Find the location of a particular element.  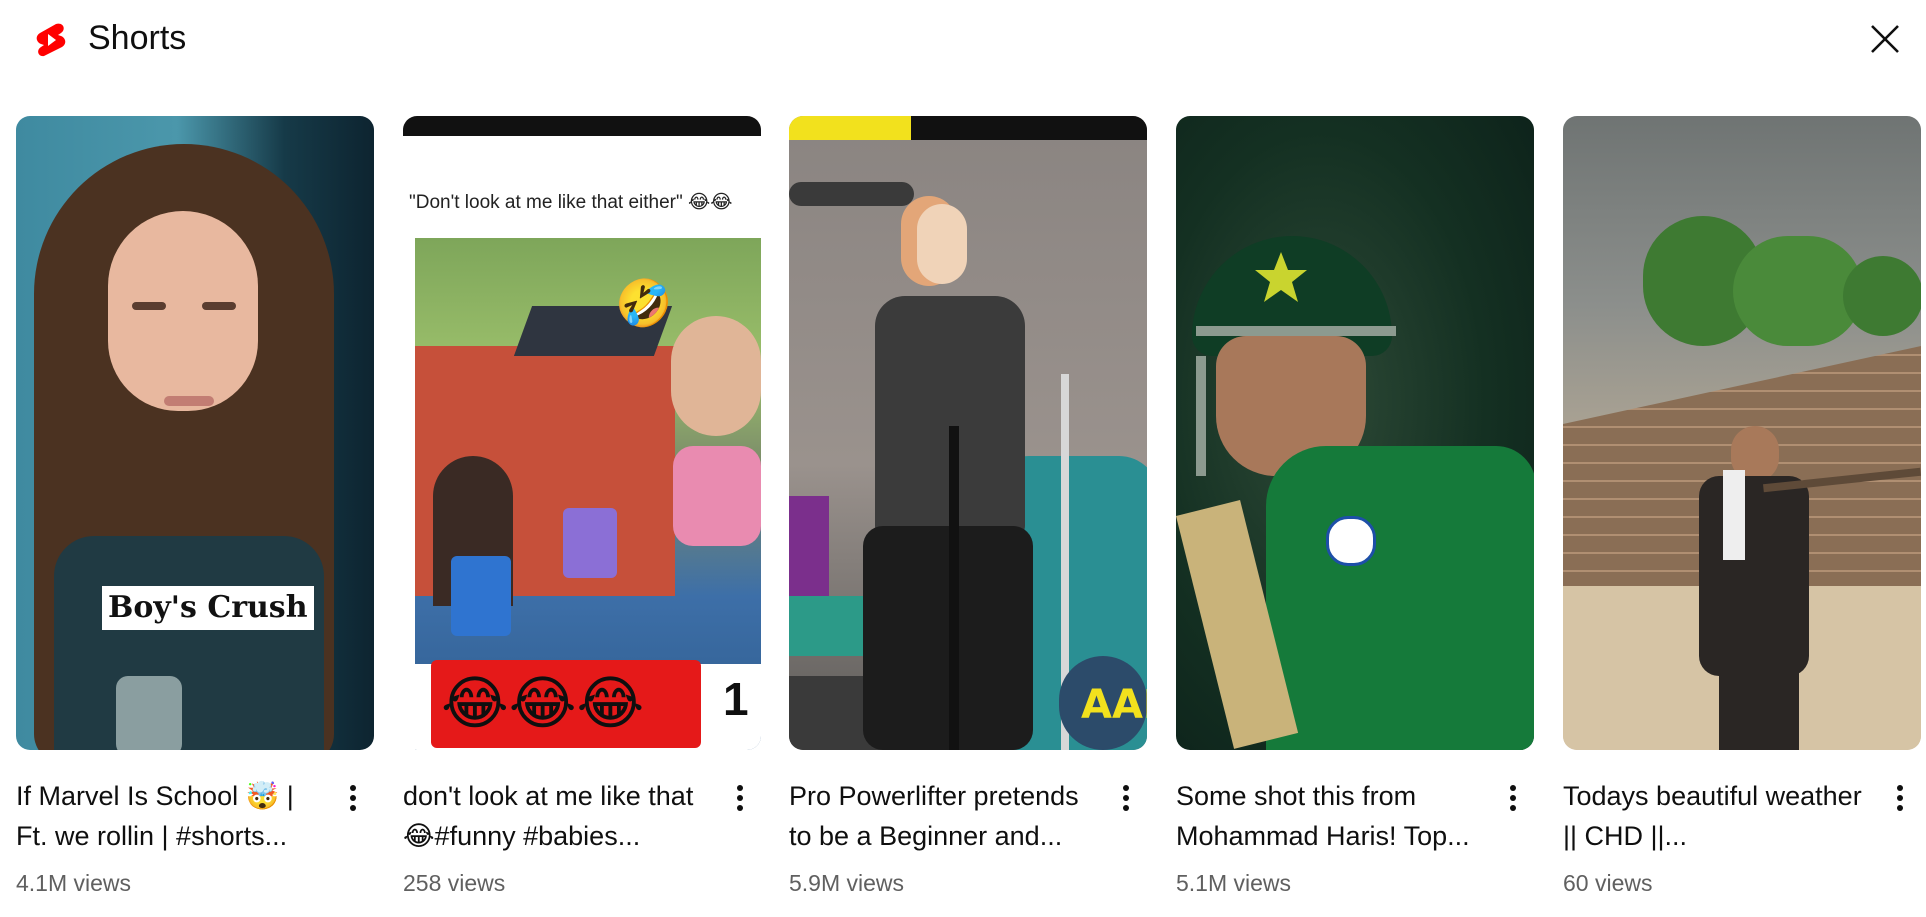

star-emblem-icon is located at coordinates (1281, 277).